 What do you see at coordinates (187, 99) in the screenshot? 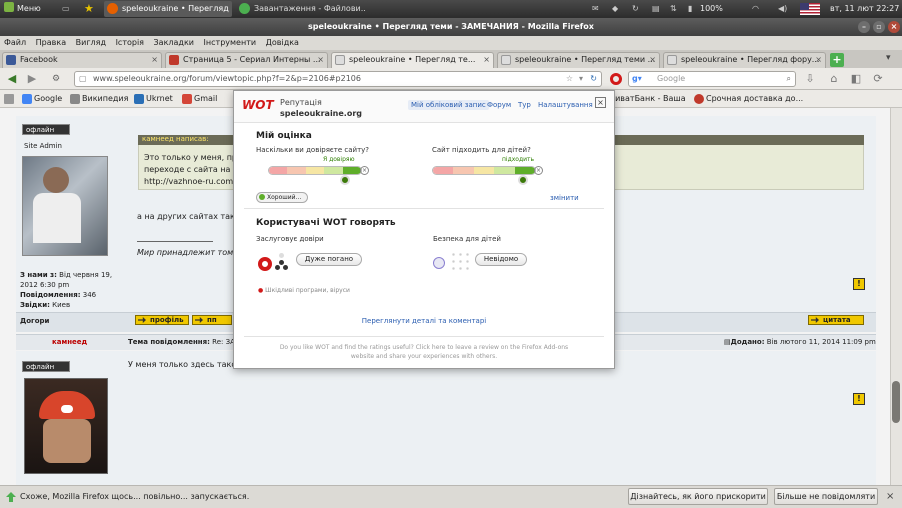
I see `gmail-icon` at bounding box center [187, 99].